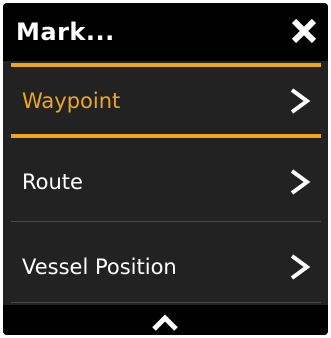  I want to click on close-button, so click(304, 31).